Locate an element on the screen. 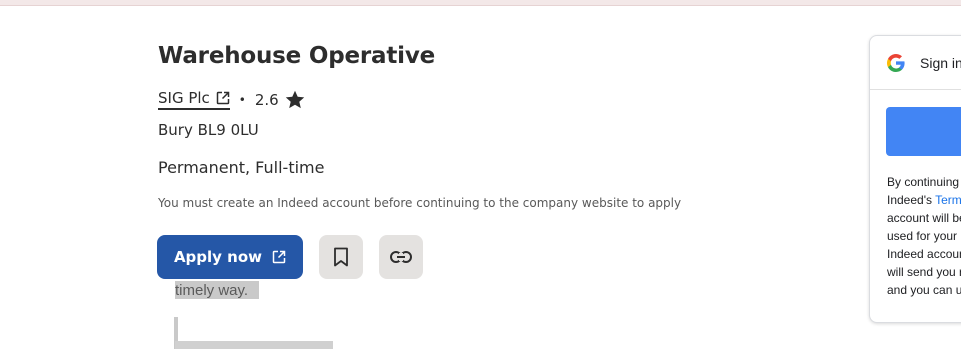  copy-link-button is located at coordinates (401, 257).